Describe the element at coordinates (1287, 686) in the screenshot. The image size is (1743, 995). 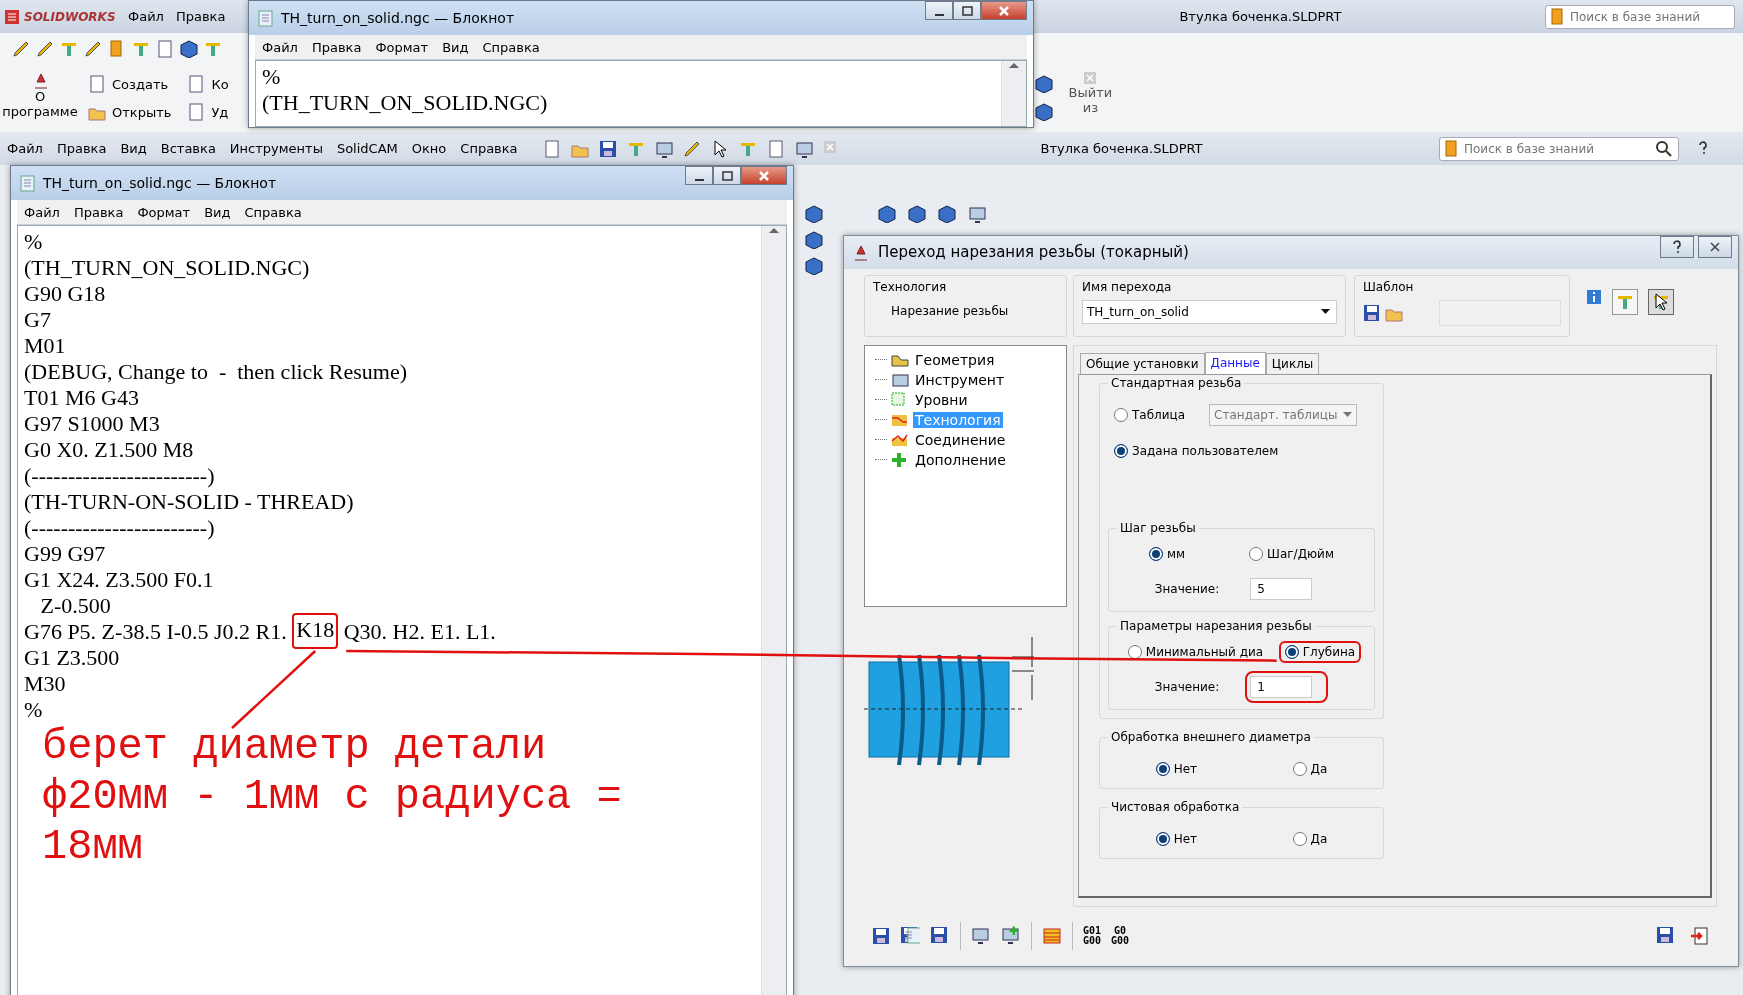
I see `value-field: 1` at that location.